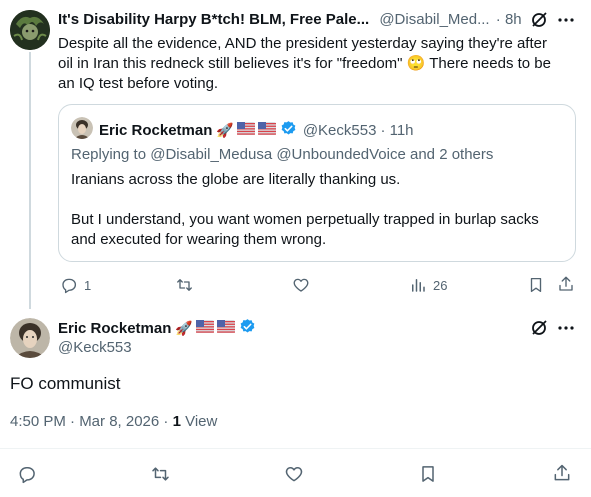  Describe the element at coordinates (82, 128) in the screenshot. I see `quoted-avatar` at that location.